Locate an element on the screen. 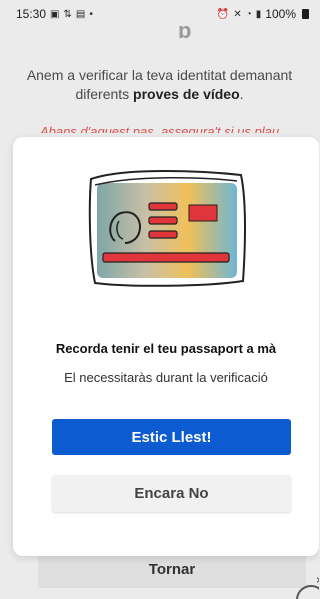 This screenshot has width=320, height=599. cast-icon: ▤ is located at coordinates (80, 14).